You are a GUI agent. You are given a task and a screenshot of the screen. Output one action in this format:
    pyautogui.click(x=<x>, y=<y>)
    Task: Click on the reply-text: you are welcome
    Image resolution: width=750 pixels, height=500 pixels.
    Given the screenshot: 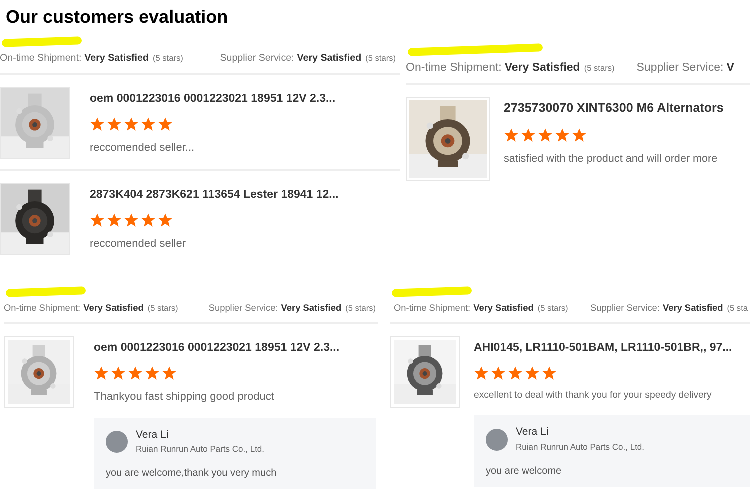 What is the action you would take?
    pyautogui.click(x=524, y=471)
    